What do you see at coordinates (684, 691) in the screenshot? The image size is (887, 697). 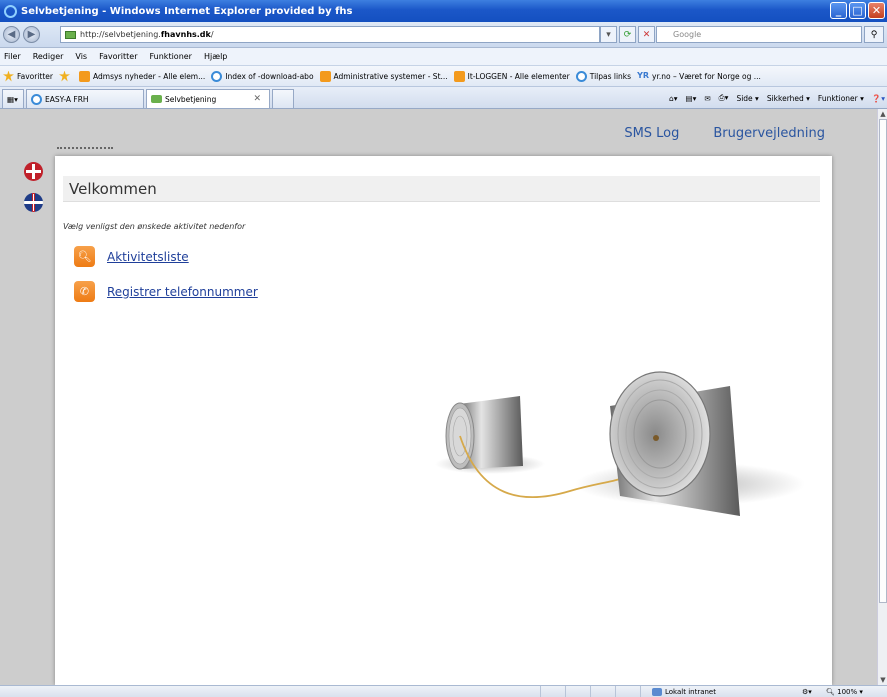 I see `security-zone: Lokalt intranet` at bounding box center [684, 691].